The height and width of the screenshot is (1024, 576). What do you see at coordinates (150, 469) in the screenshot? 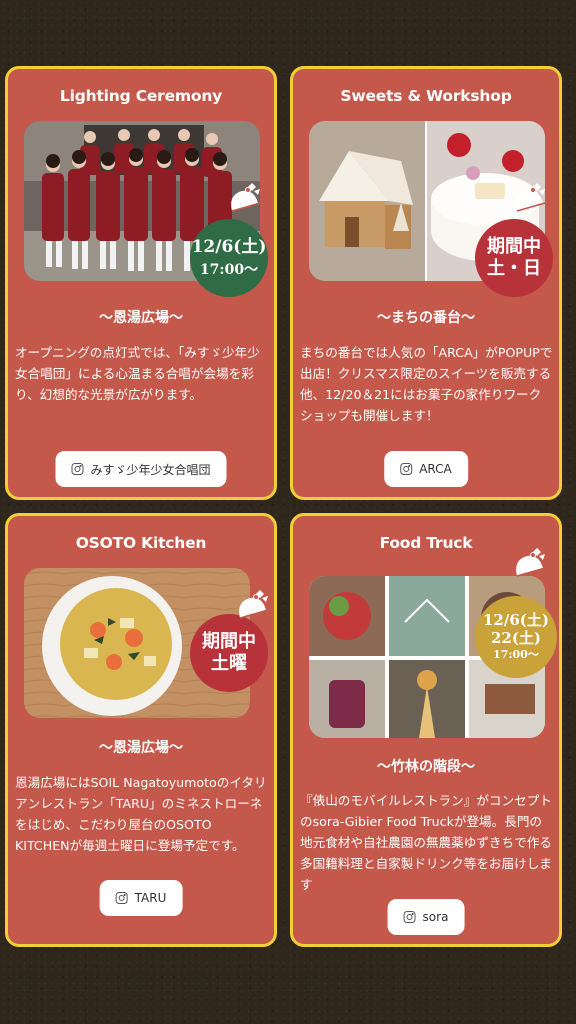
I see `instagram-button-label: みすゞ少年少女合唱団` at bounding box center [150, 469].